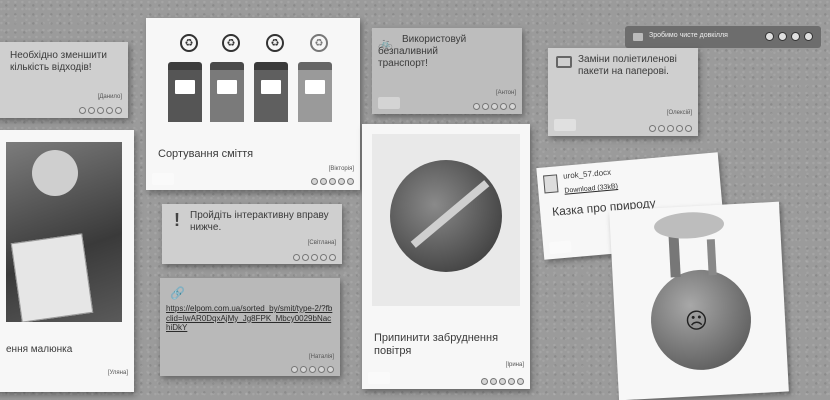 This screenshot has width=830, height=400. What do you see at coordinates (422, 51) in the screenshot?
I see `note-text: Використовуй безпаливний транспорт!` at bounding box center [422, 51].